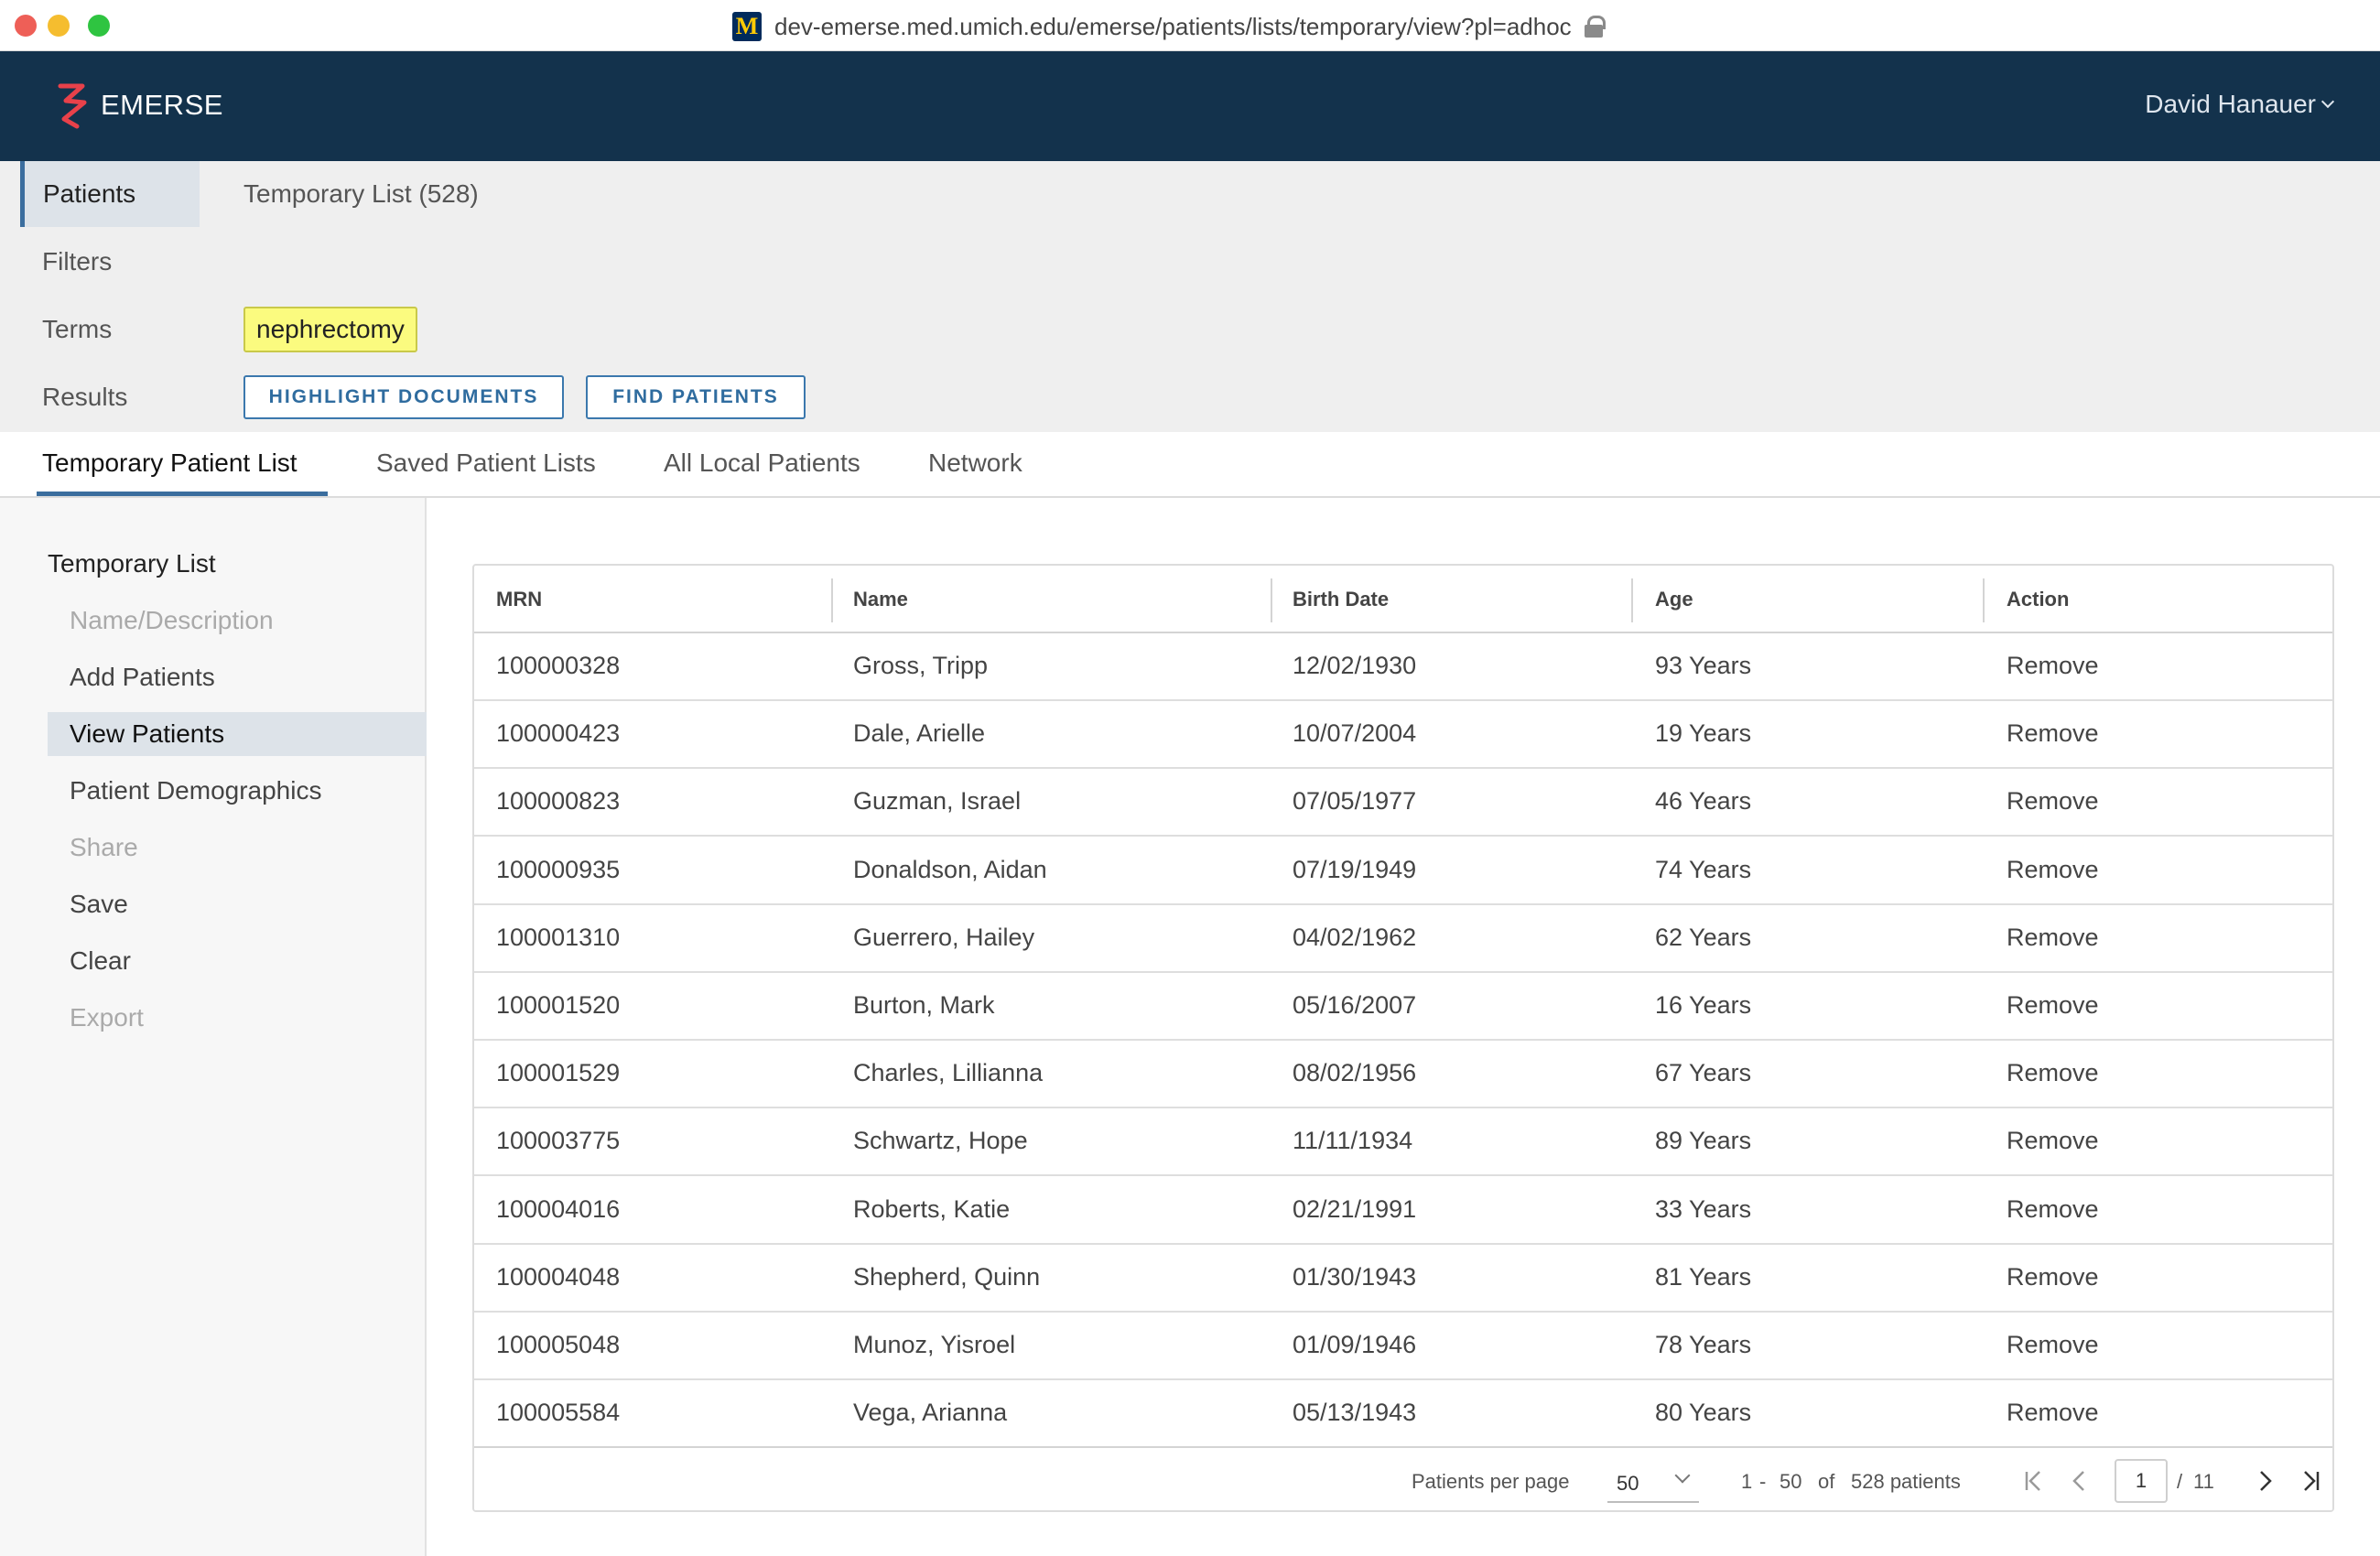 Image resolution: width=2380 pixels, height=1556 pixels. What do you see at coordinates (330, 329) in the screenshot?
I see `term-chip: nephrectomy` at bounding box center [330, 329].